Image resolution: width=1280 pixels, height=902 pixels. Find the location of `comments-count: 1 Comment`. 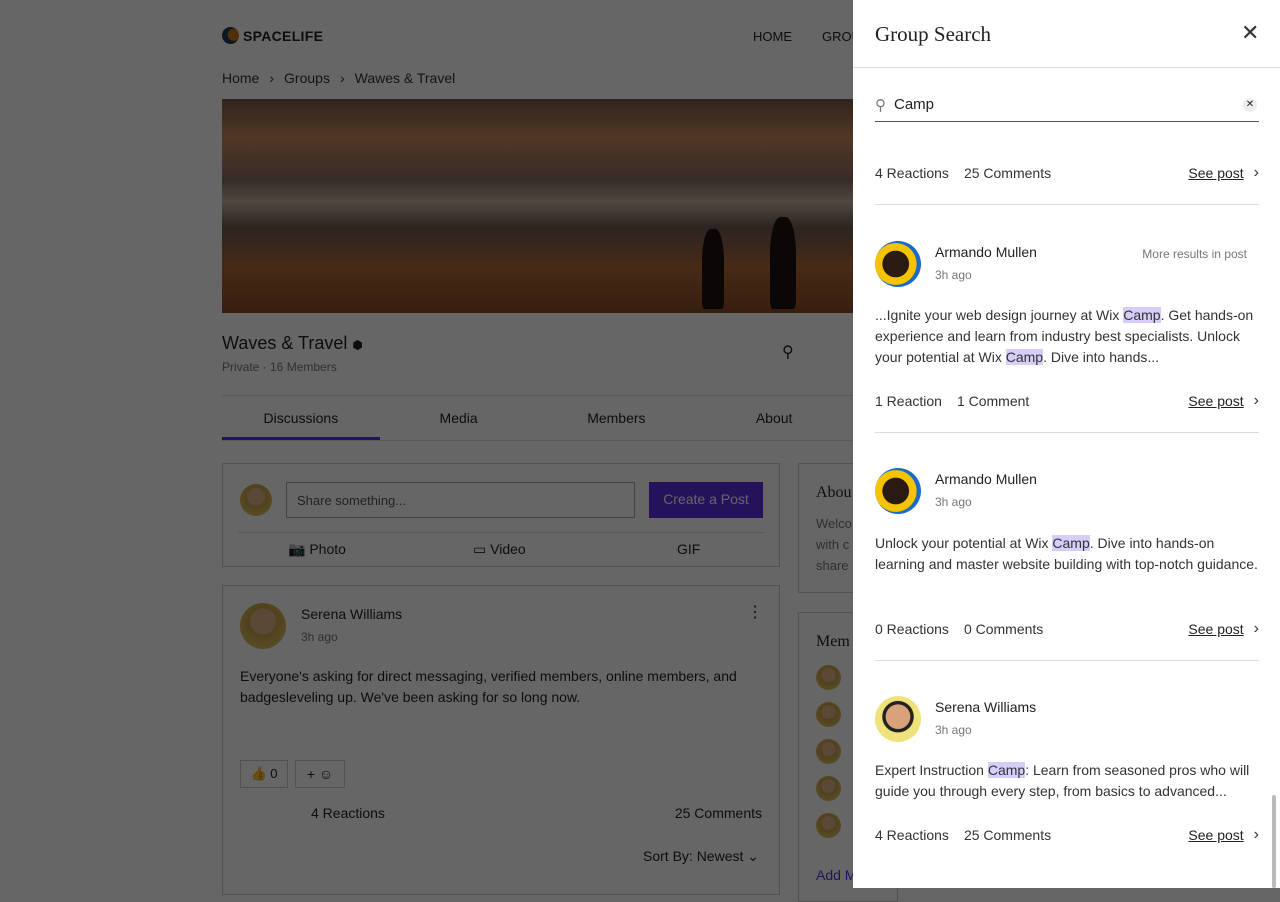

comments-count: 1 Comment is located at coordinates (993, 401).